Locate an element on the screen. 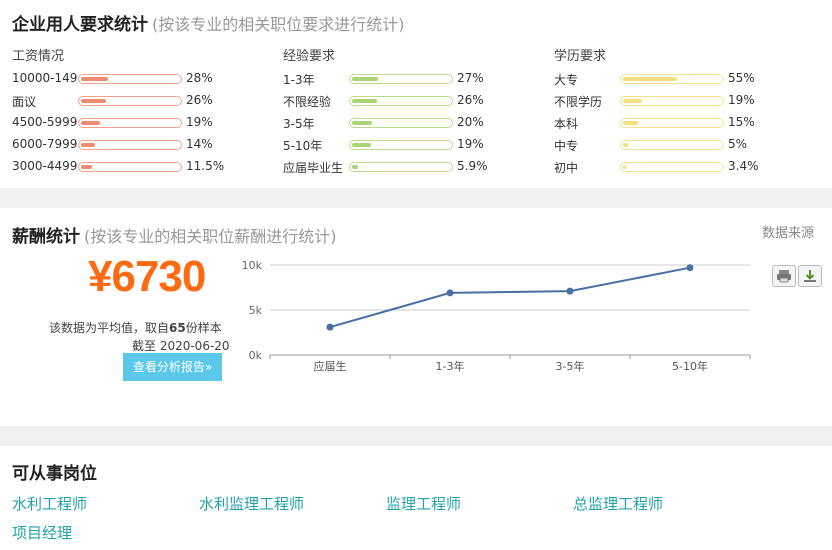 The height and width of the screenshot is (550, 832). salary-stats-title: 薪酬统计 (按该专业的相关职位薪酬进行统计) is located at coordinates (174, 237).